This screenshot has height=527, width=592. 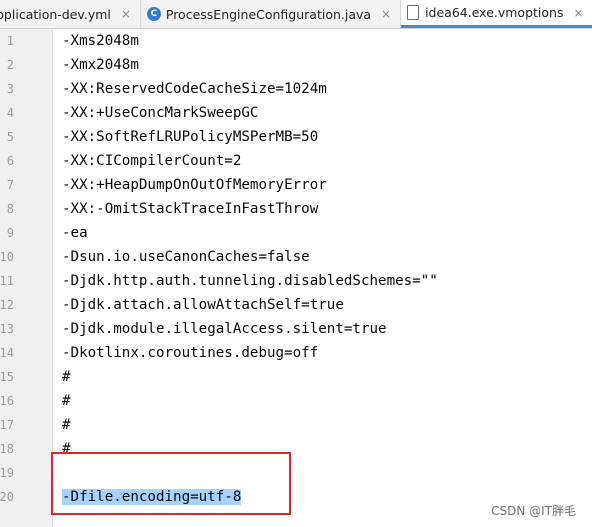 What do you see at coordinates (190, 137) in the screenshot?
I see `code-text: -XX:SoftRefLRUPolicyMSPerMB=50` at bounding box center [190, 137].